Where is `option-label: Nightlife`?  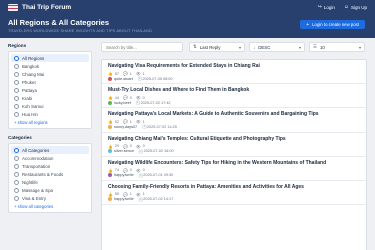
option-label: Nightlife is located at coordinates (30, 182).